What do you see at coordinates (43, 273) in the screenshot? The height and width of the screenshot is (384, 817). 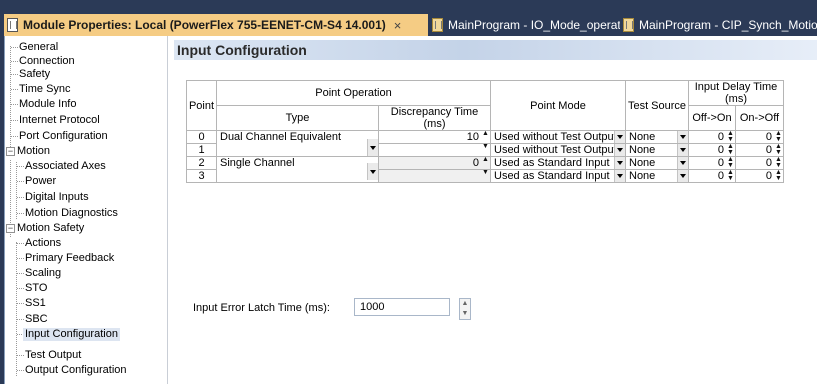 I see `tree-item-scaling: Scaling` at bounding box center [43, 273].